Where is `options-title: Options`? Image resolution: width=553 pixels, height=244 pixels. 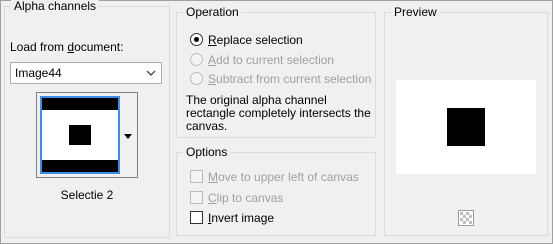
options-title: Options is located at coordinates (207, 152).